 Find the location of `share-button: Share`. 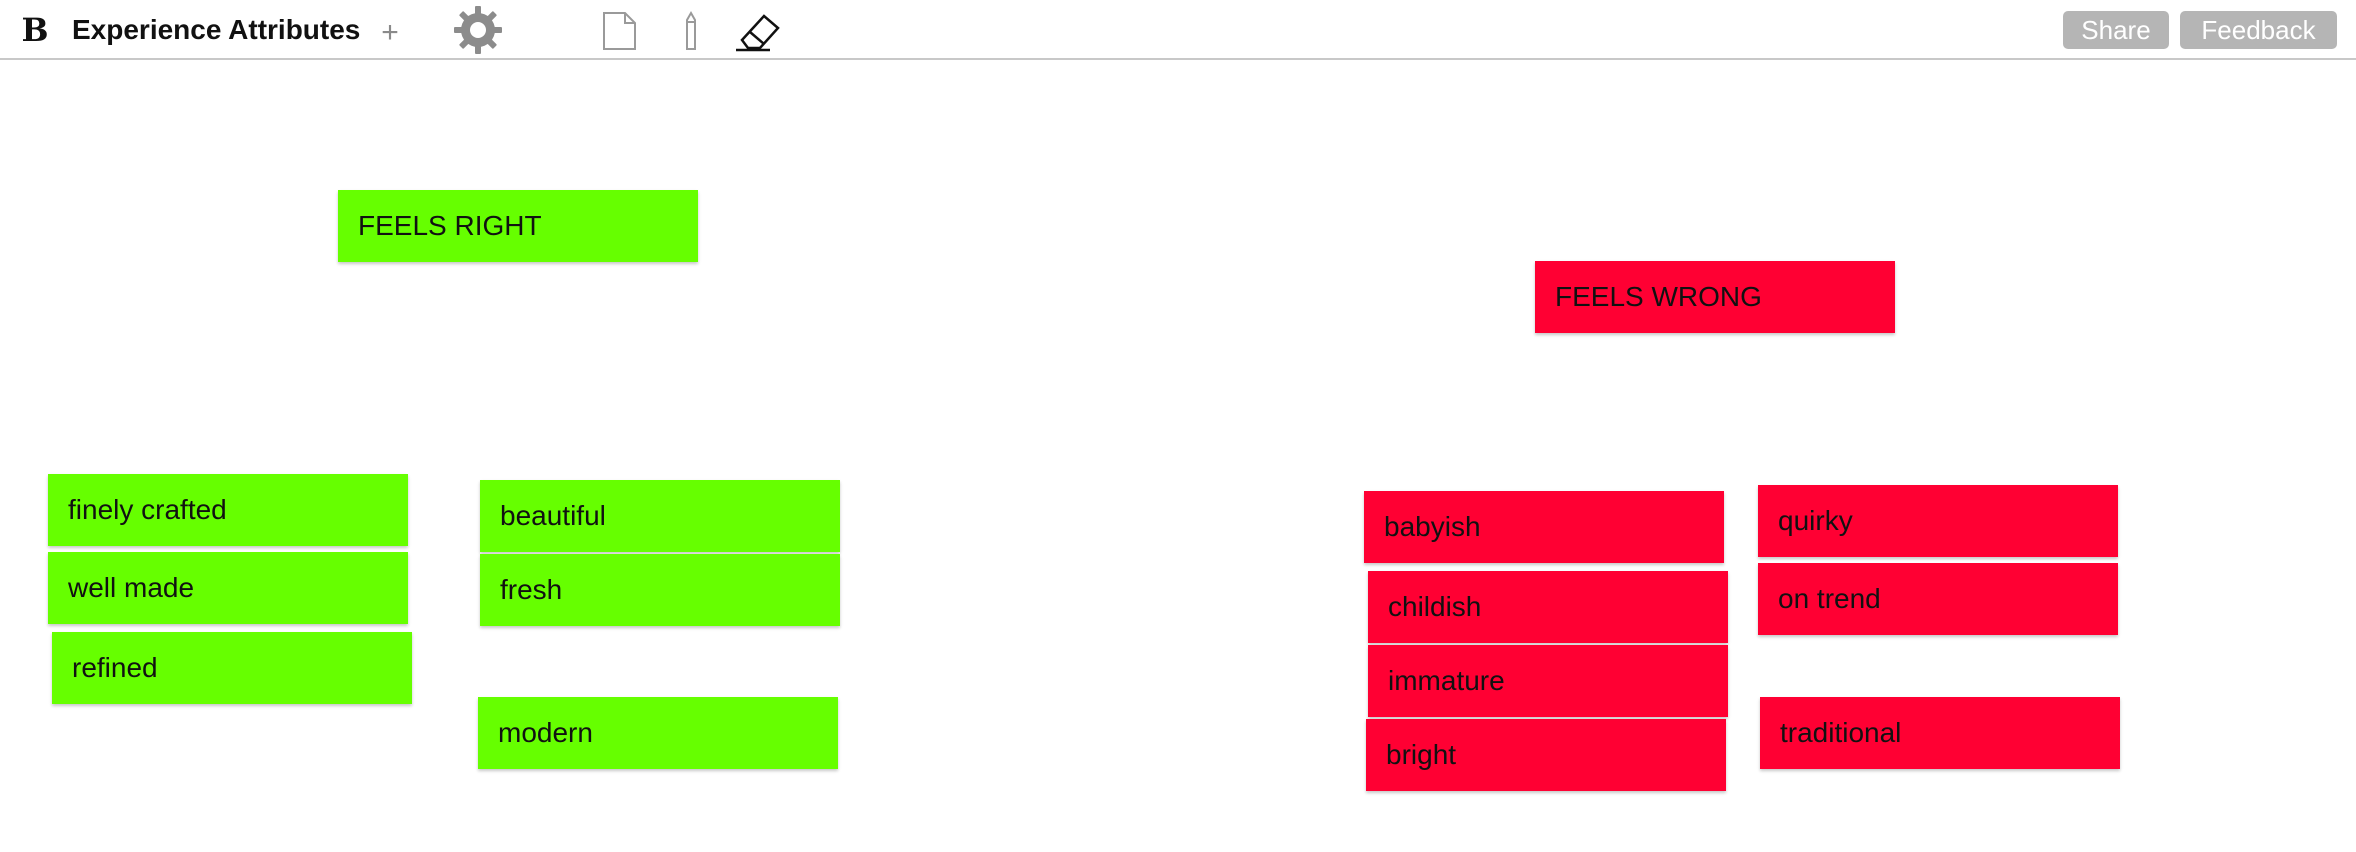

share-button: Share is located at coordinates (2116, 30).